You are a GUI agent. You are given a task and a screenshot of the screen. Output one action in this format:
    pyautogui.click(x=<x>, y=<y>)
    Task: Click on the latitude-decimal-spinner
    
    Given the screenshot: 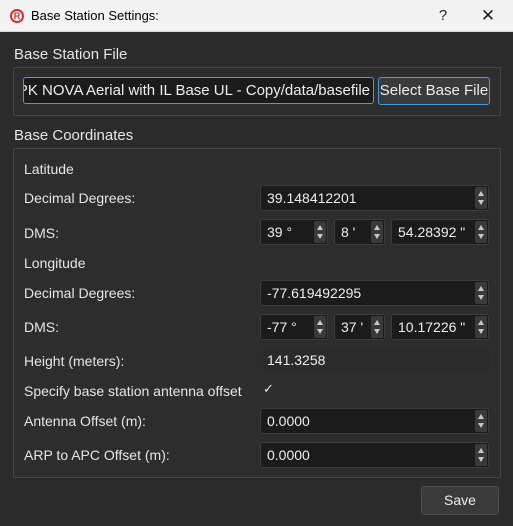 What is the action you would take?
    pyautogui.click(x=481, y=198)
    